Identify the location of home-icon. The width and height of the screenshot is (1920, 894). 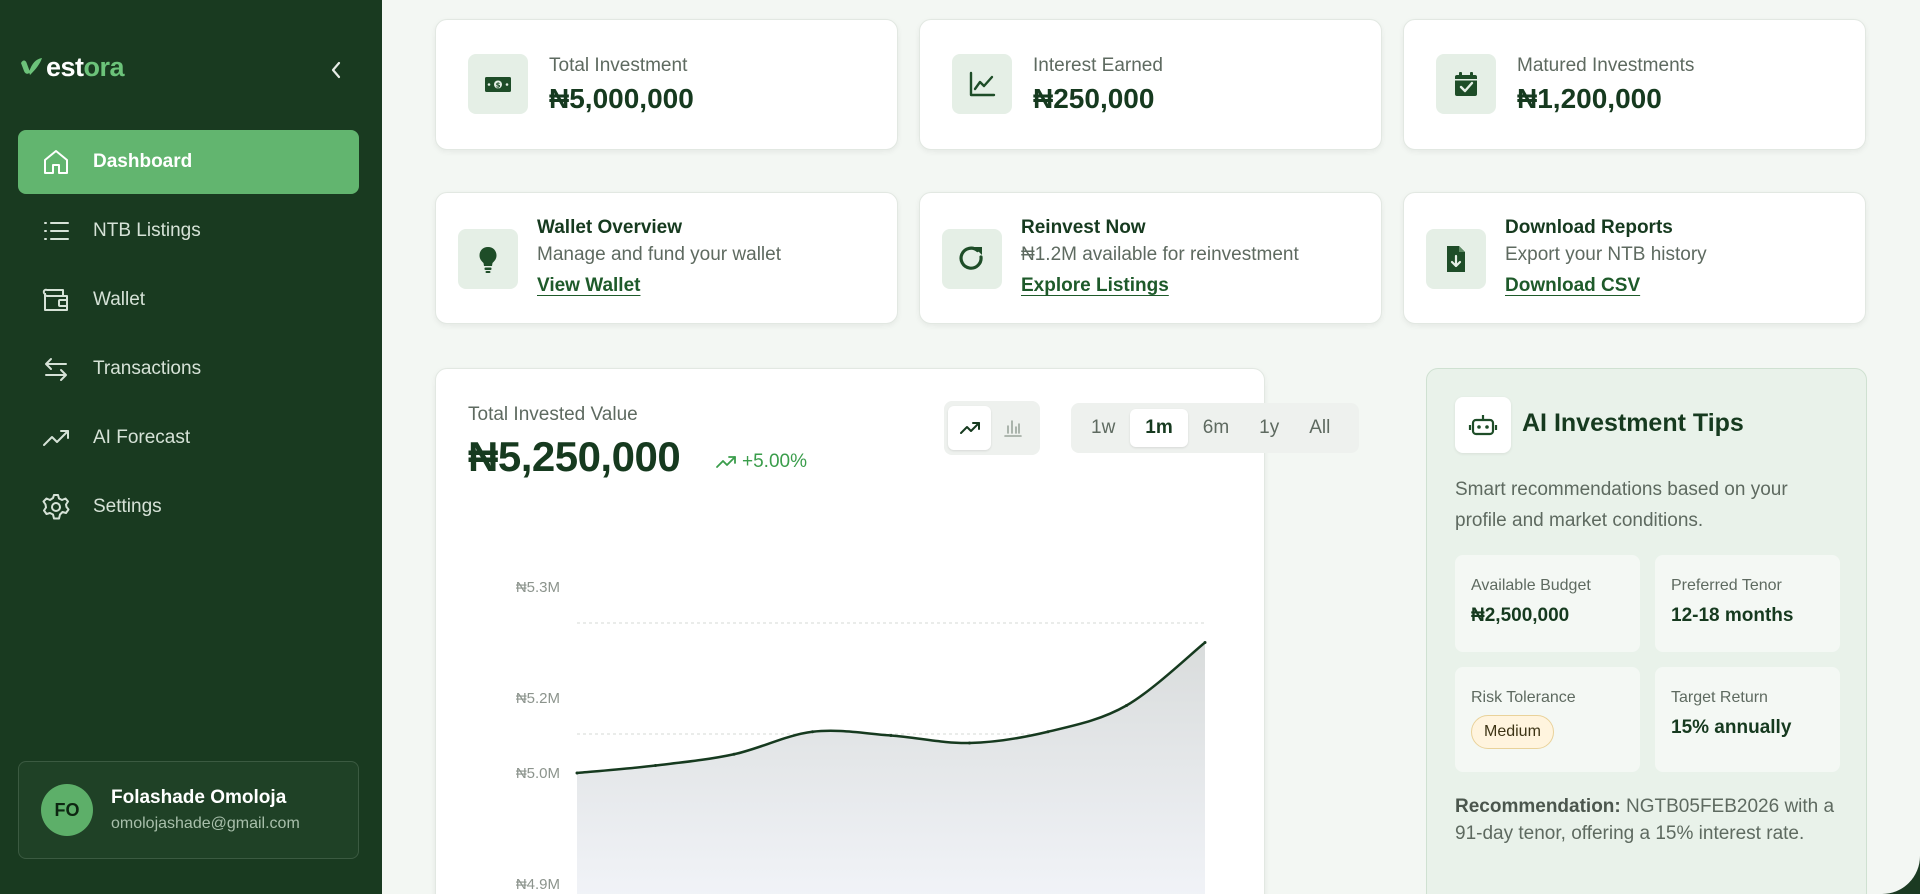
(56, 162).